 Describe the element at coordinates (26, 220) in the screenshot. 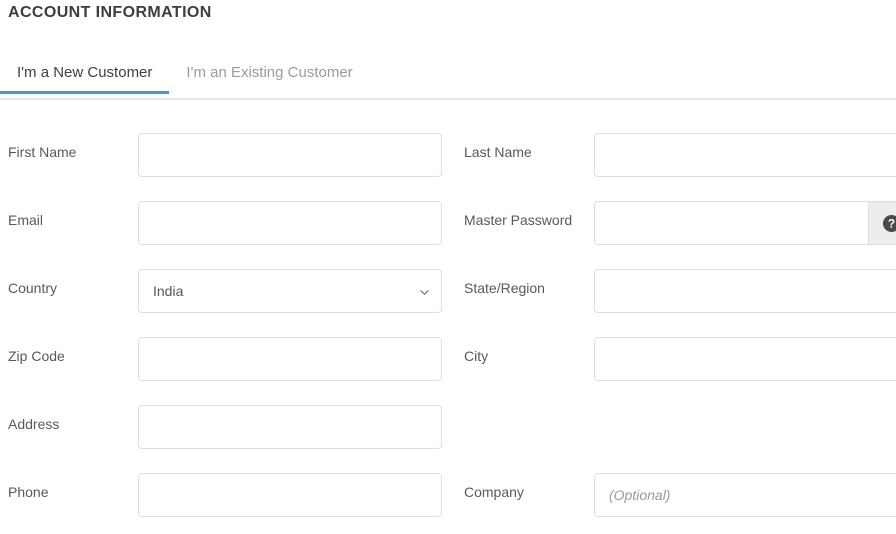

I see `field-label: Email` at that location.